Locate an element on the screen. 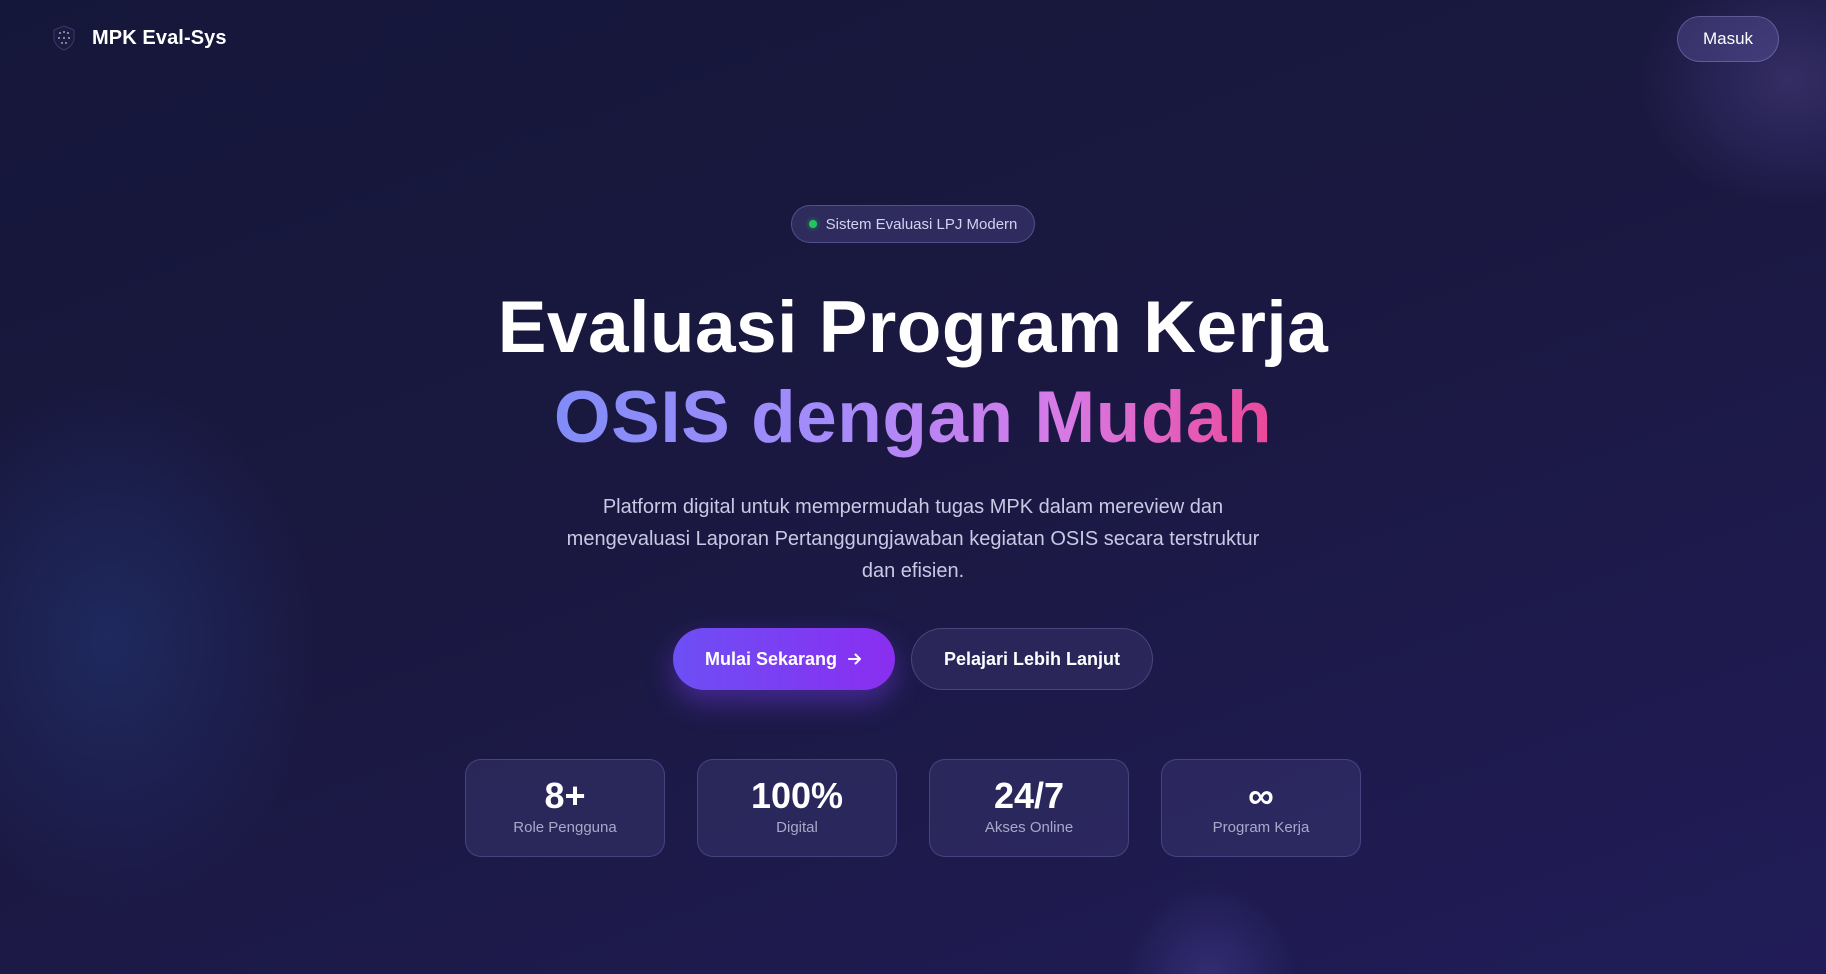 The image size is (1826, 974). learn-more-button: Pelajari Lebih Lanjut is located at coordinates (1032, 659).